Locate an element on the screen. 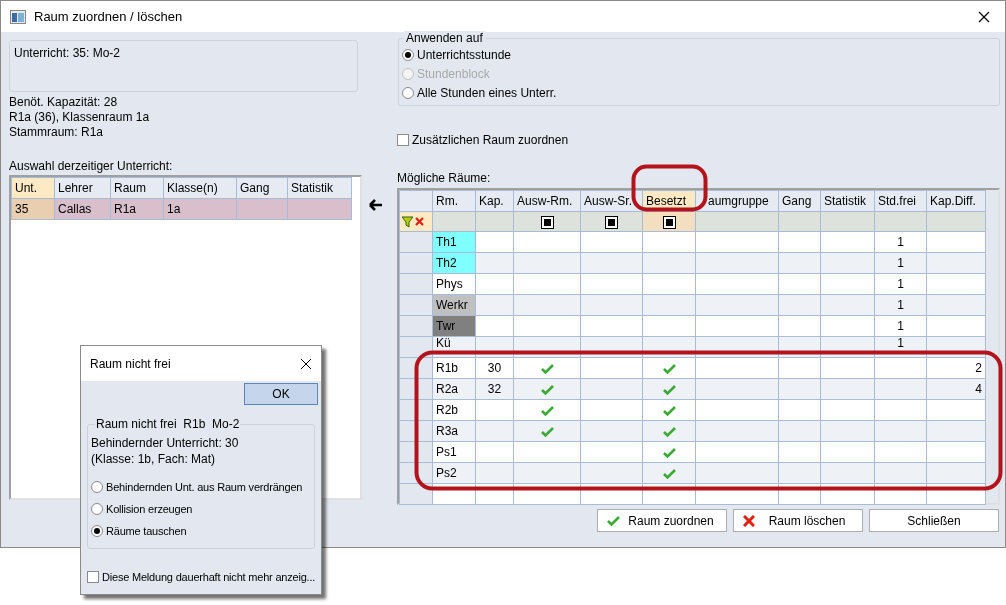  group-legend: Anwenden auf is located at coordinates (444, 38).